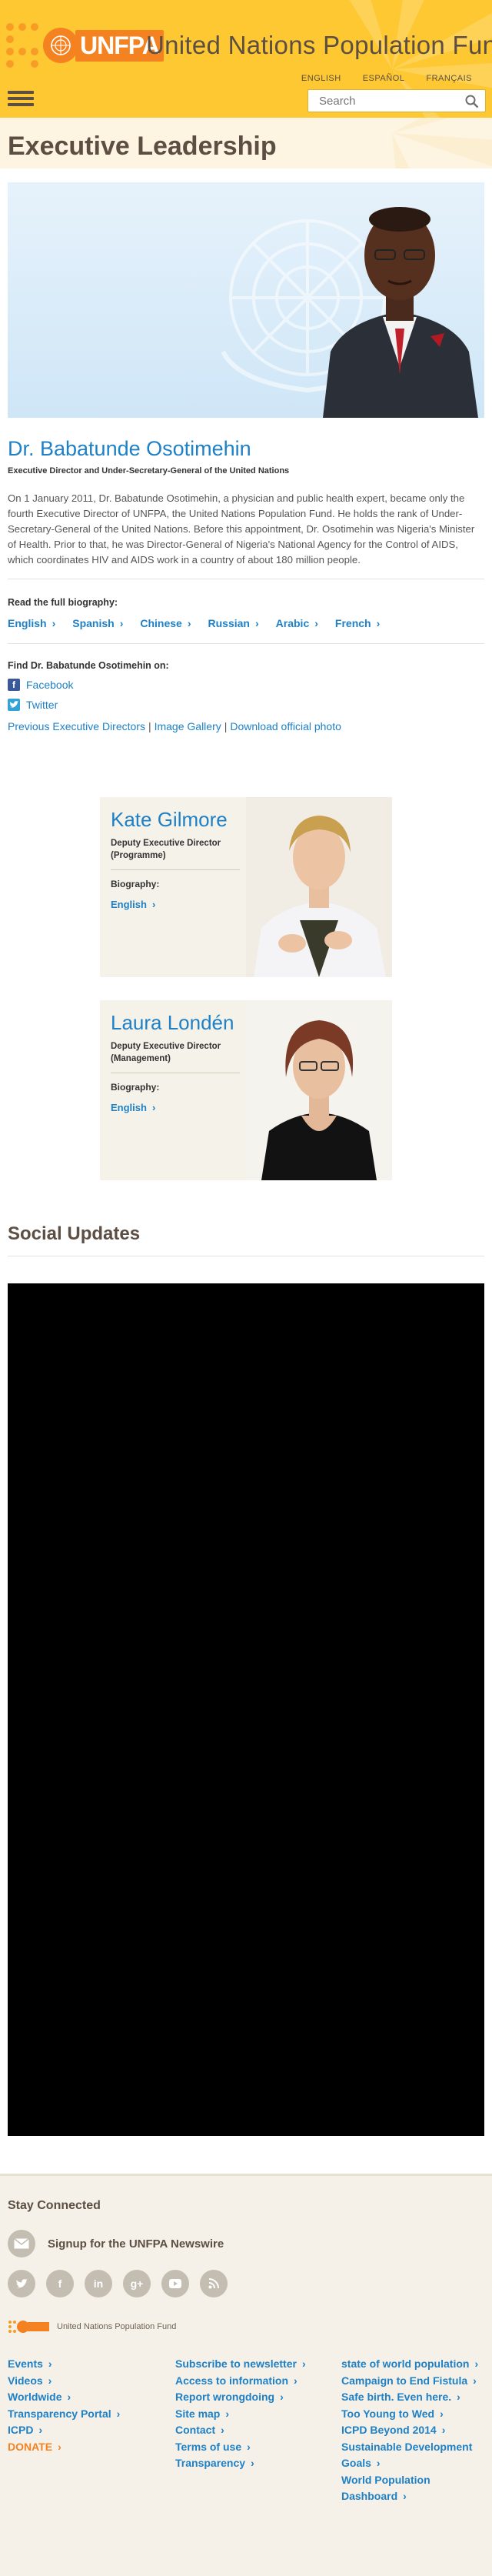 Image resolution: width=492 pixels, height=2576 pixels. Describe the element at coordinates (357, 623) in the screenshot. I see `bio-link-french: French ›` at that location.